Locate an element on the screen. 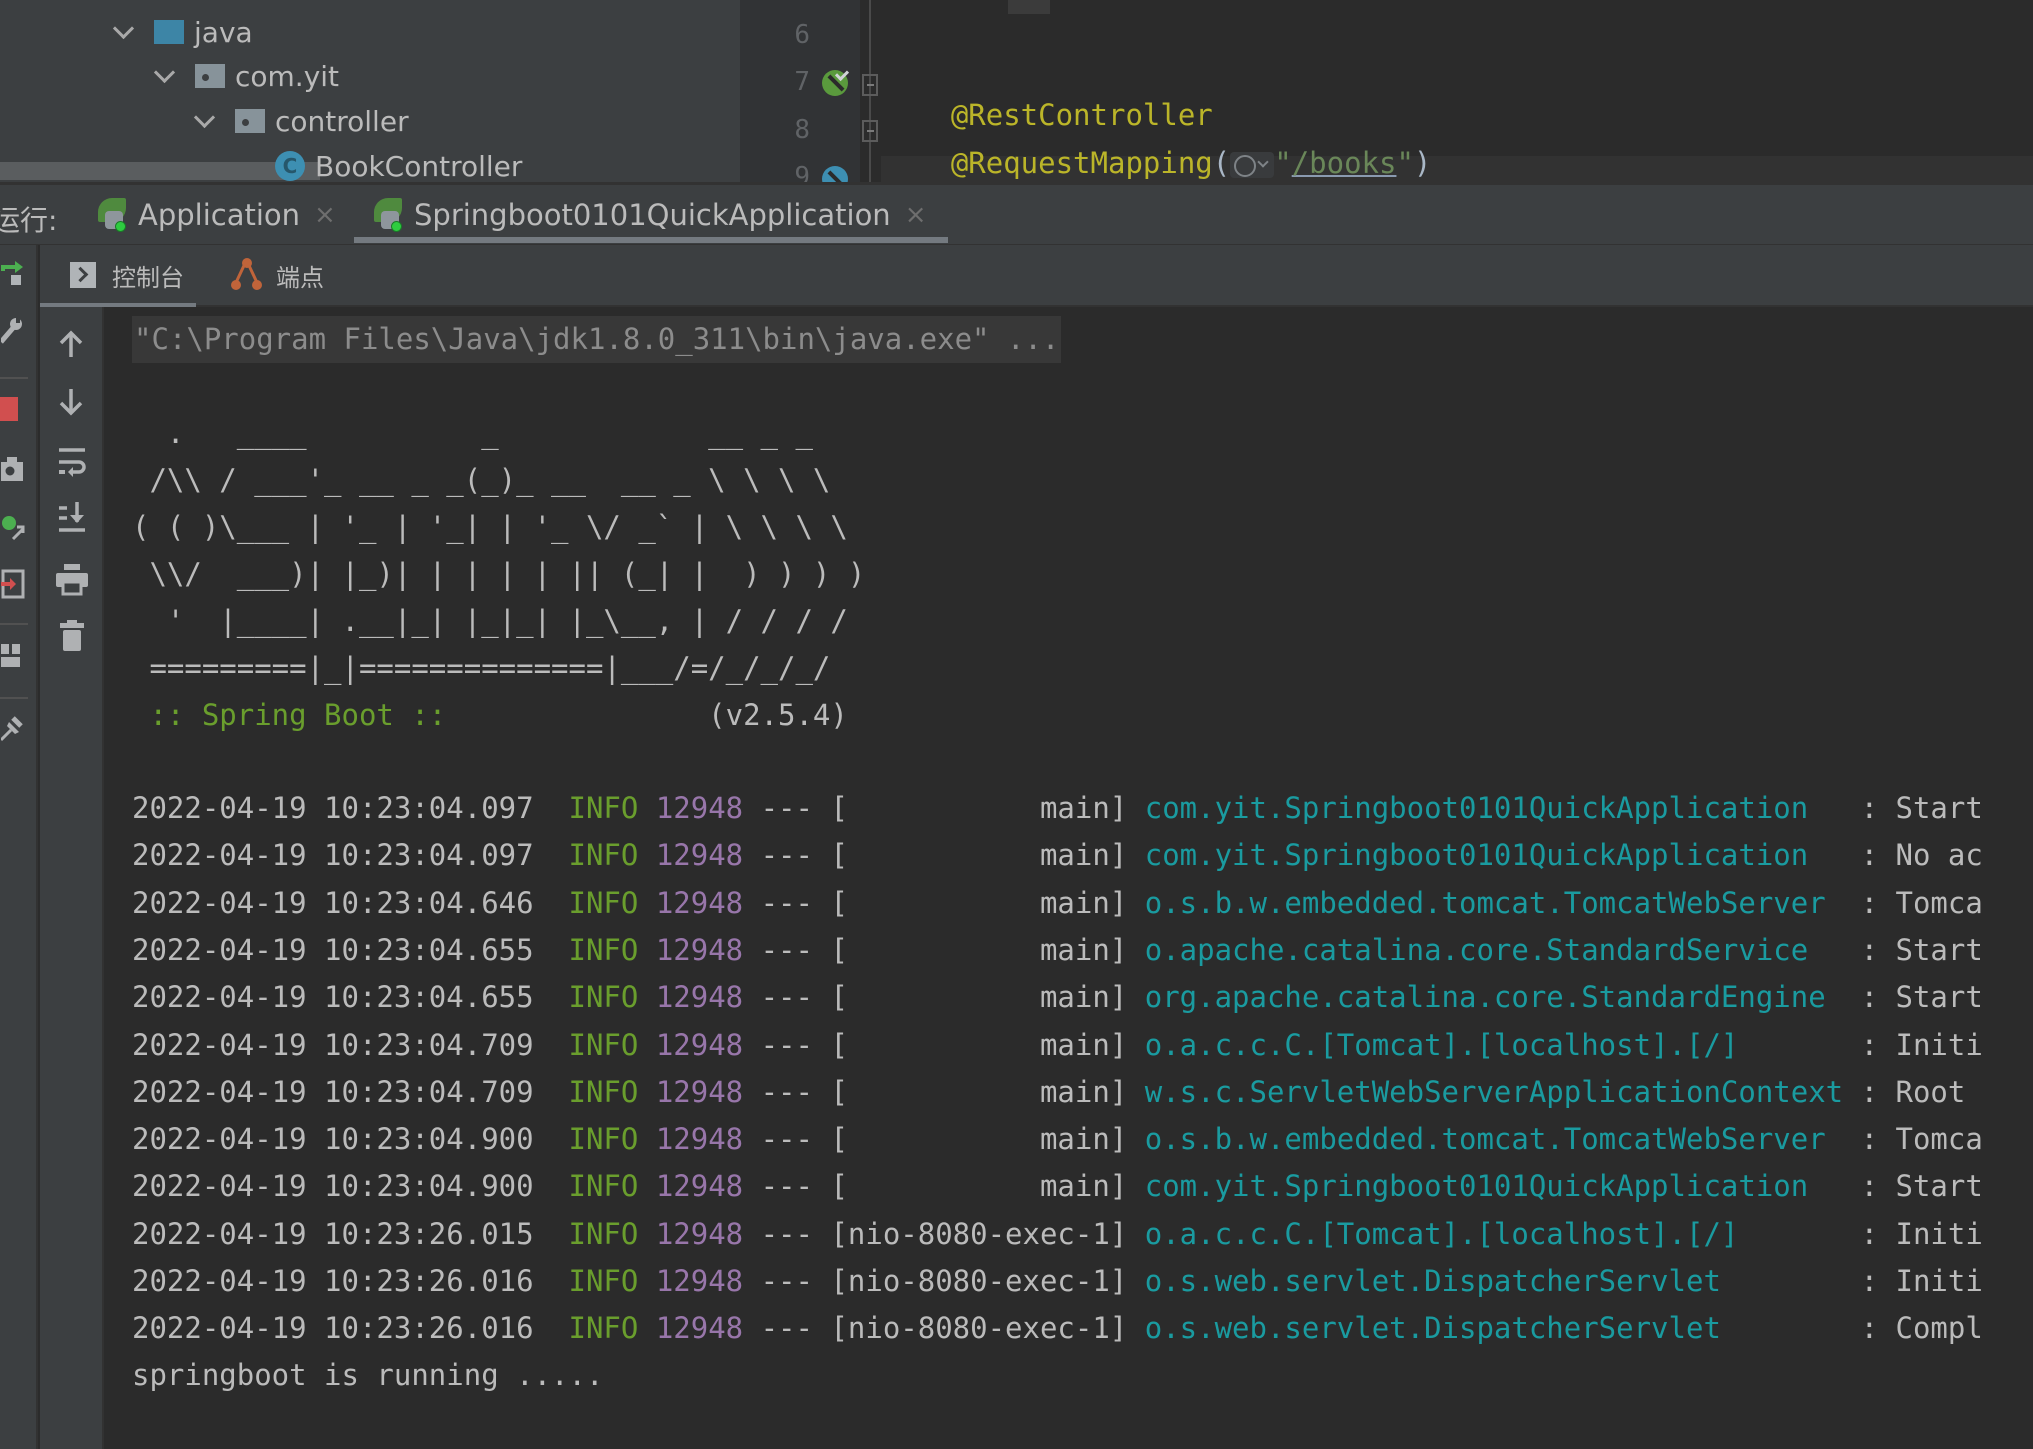  log-logger: w.s.c.ServletWebServerApplicationContext is located at coordinates (1494, 1092).